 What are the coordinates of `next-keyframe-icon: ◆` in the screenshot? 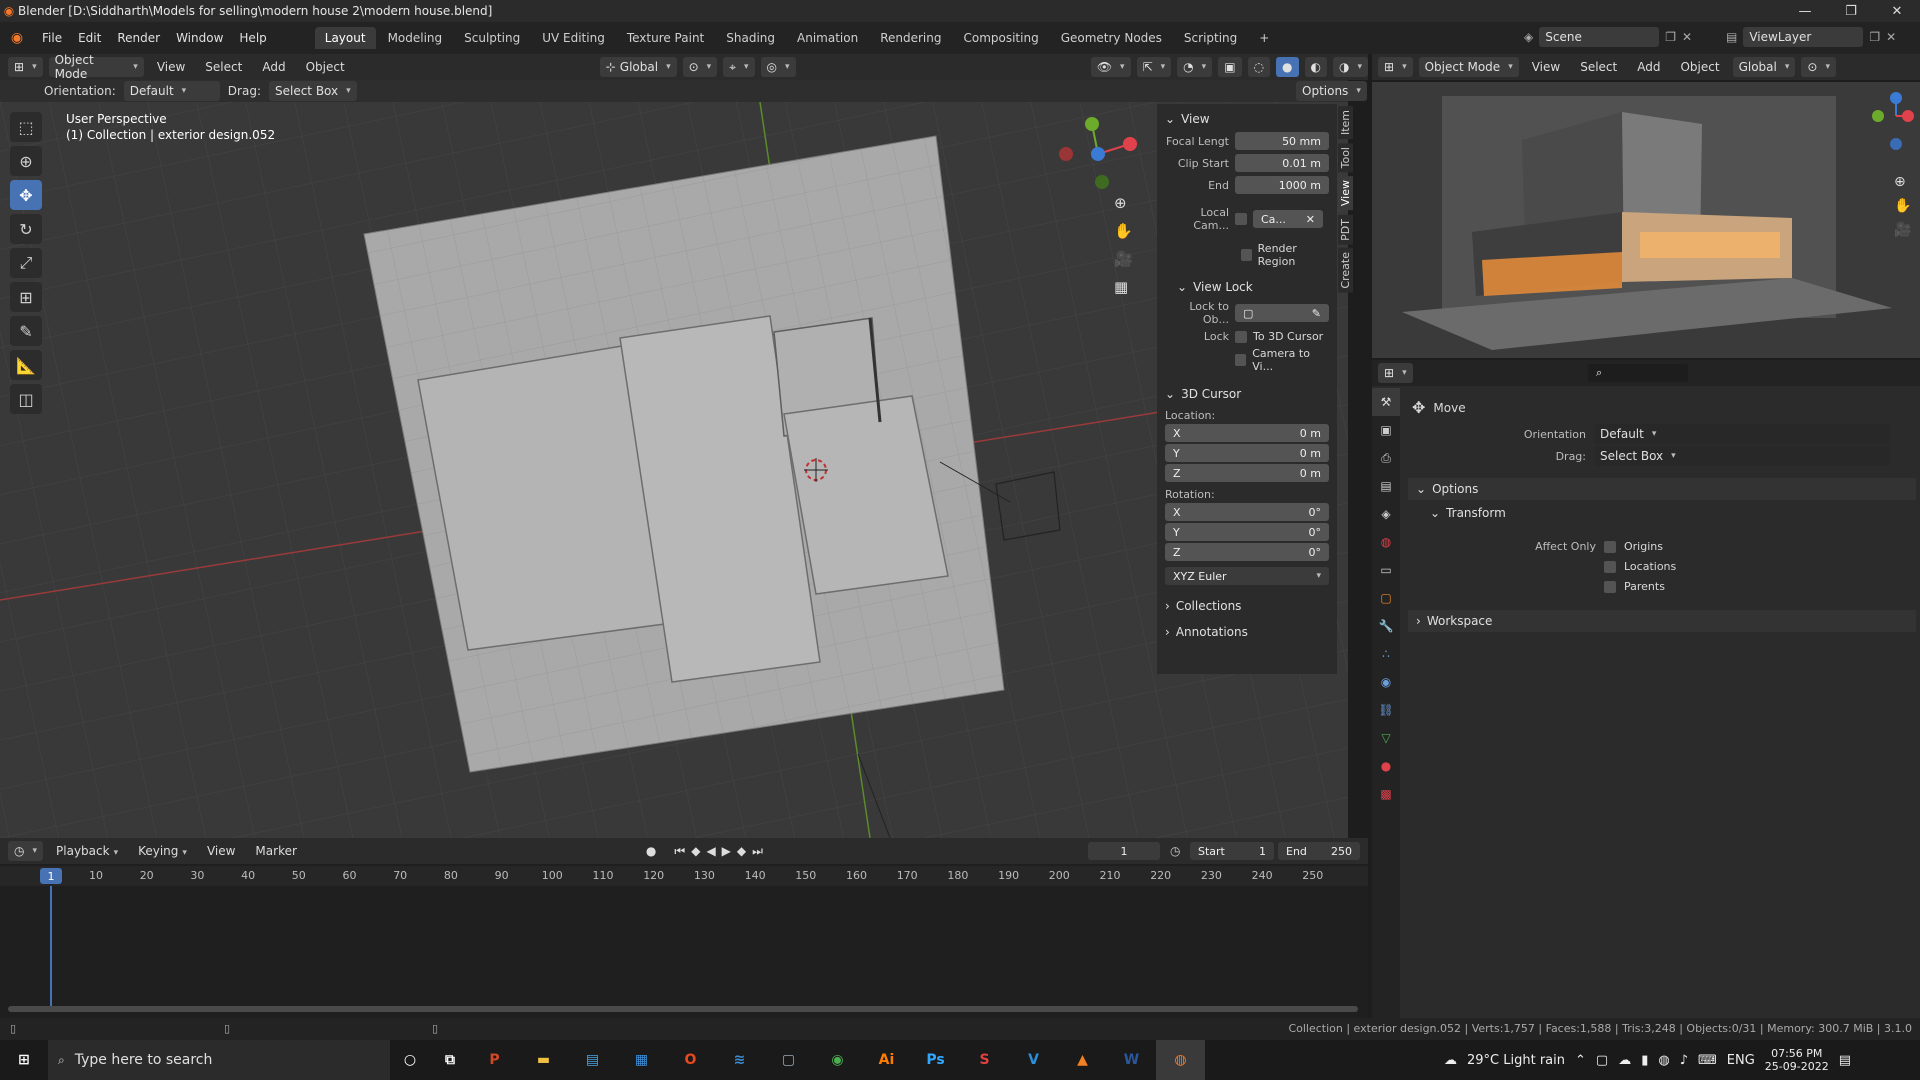 It's located at (741, 851).